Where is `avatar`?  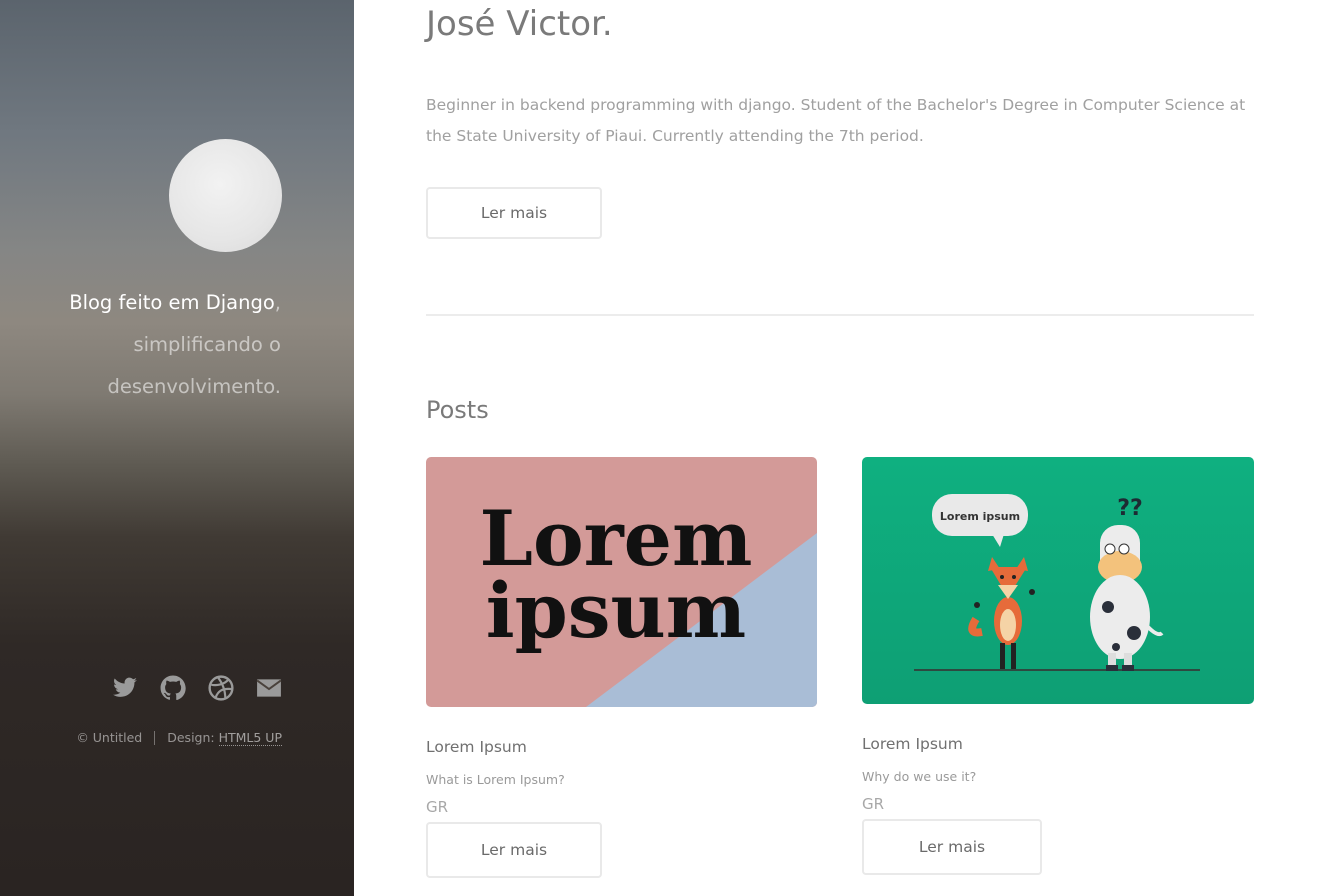 avatar is located at coordinates (225, 195).